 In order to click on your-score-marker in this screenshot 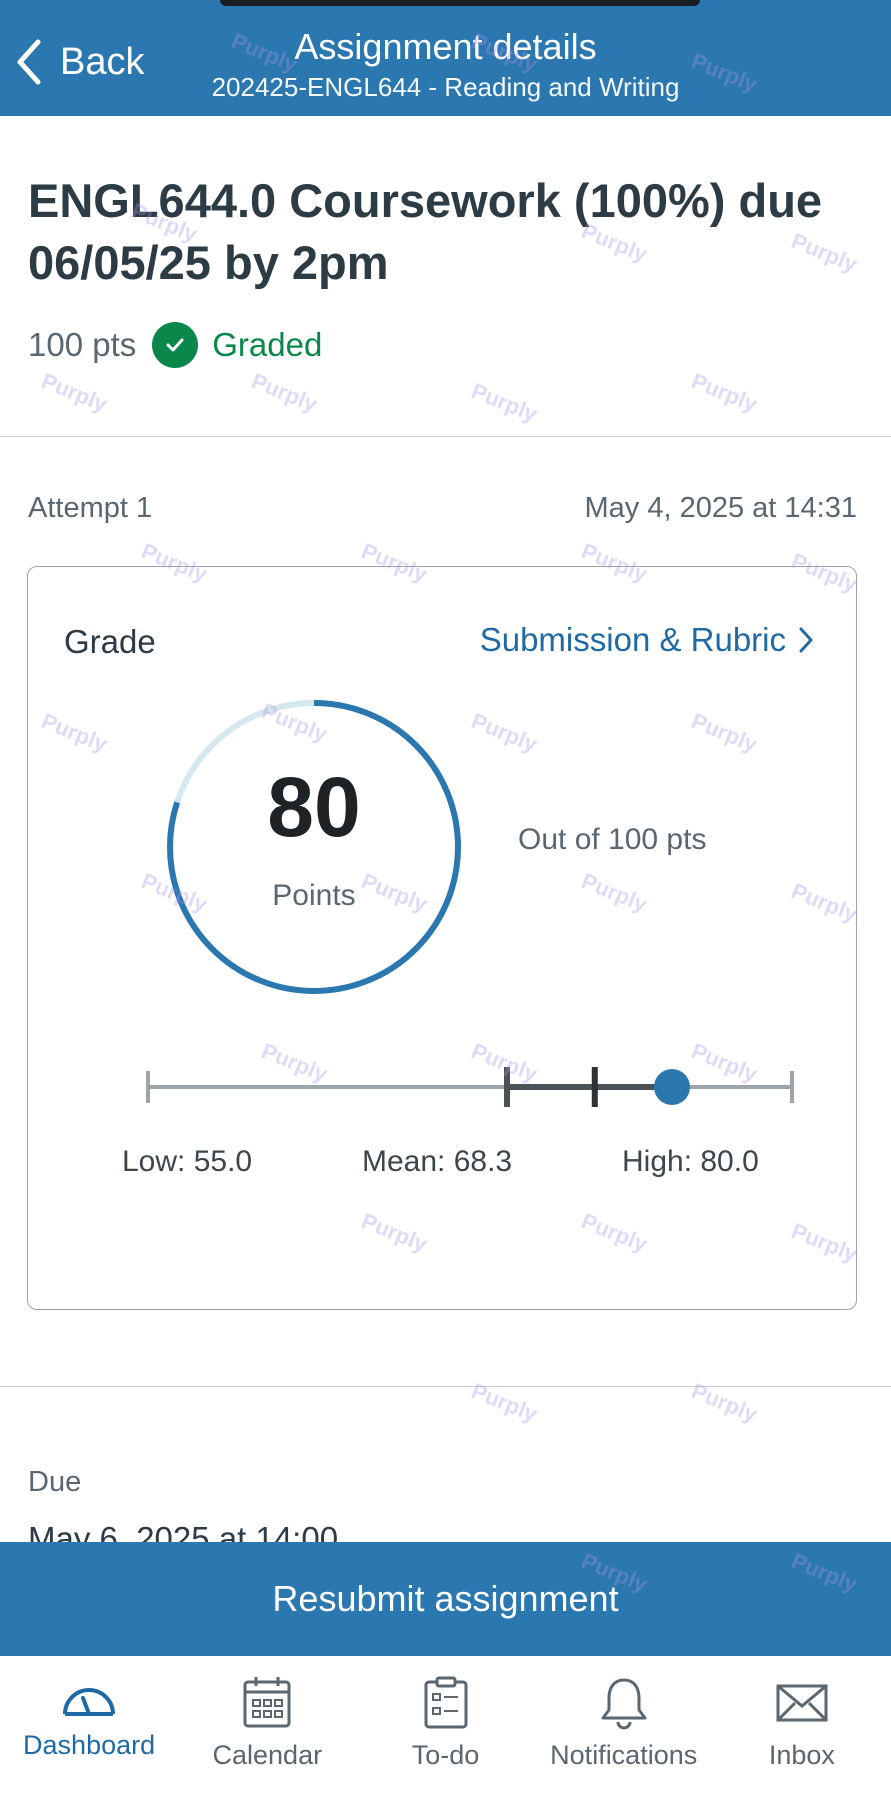, I will do `click(672, 1087)`.